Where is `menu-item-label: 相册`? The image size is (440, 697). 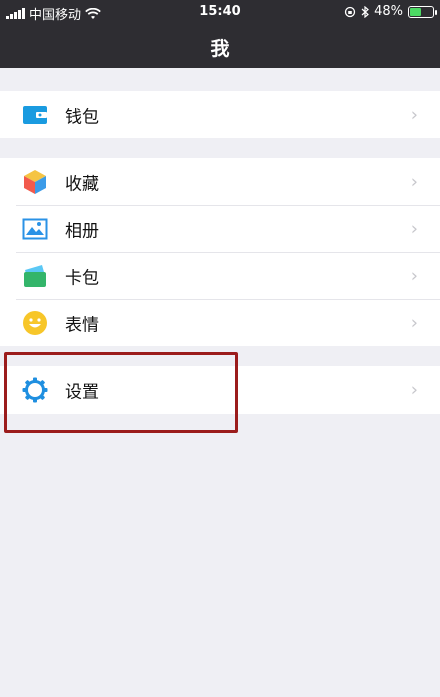
menu-item-label: 相册 is located at coordinates (82, 231).